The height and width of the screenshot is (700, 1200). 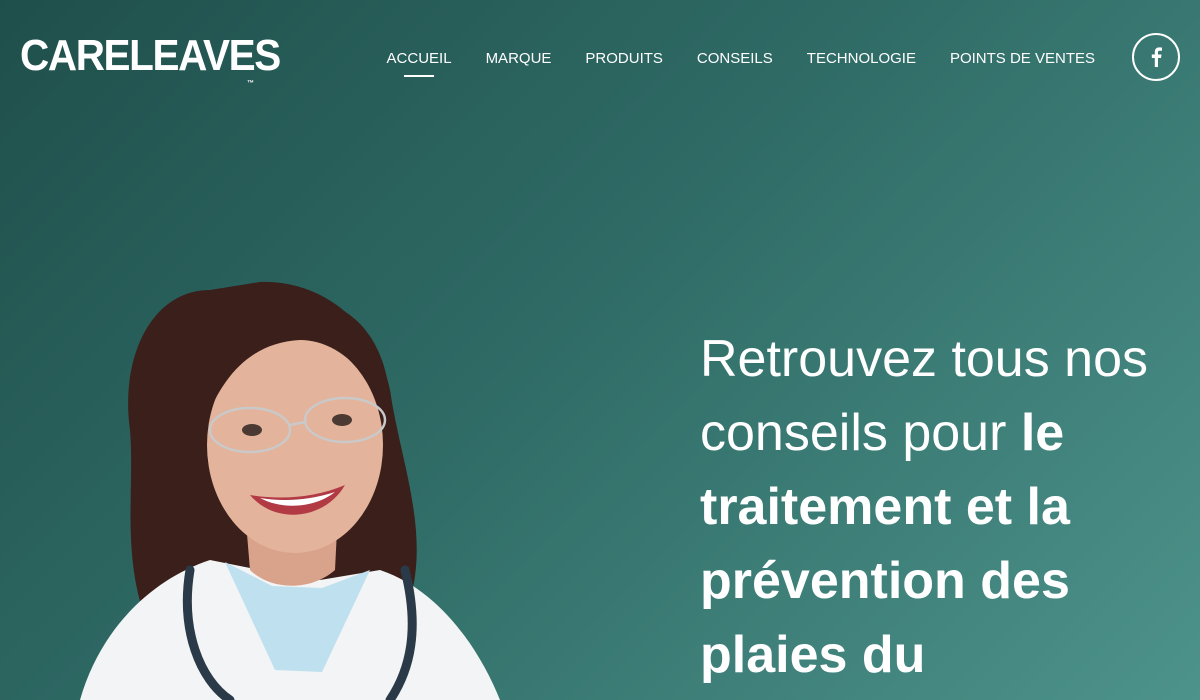 What do you see at coordinates (624, 59) in the screenshot?
I see `nav-item-produits: PRODUITS` at bounding box center [624, 59].